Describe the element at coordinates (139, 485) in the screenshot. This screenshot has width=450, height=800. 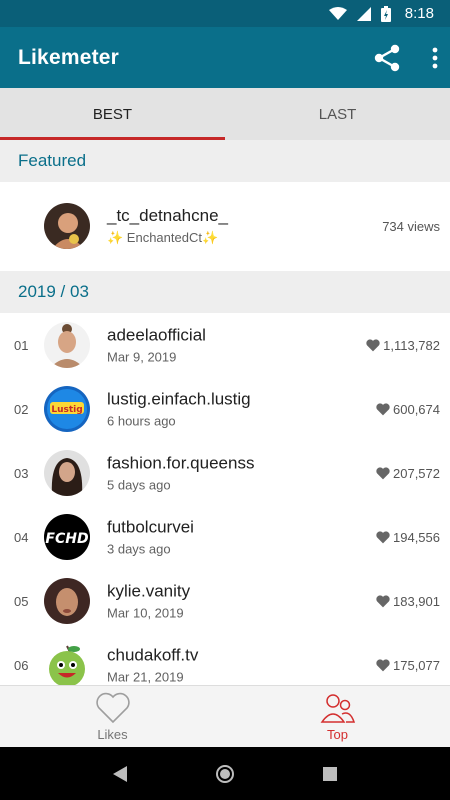
I see `post-date: 5 days ago` at that location.